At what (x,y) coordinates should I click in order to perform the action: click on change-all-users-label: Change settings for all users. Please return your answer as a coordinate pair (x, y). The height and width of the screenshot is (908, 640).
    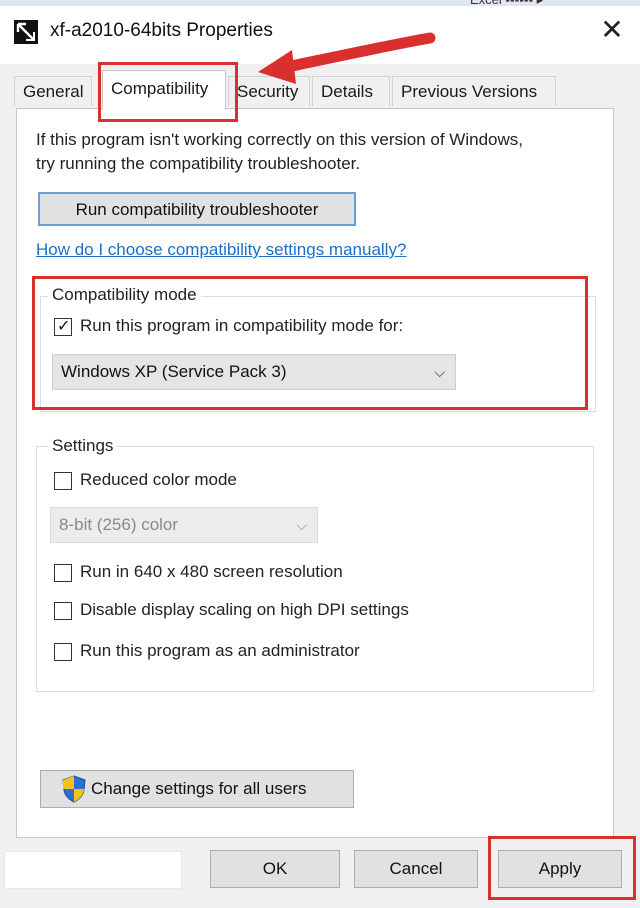
    Looking at the image, I should click on (199, 788).